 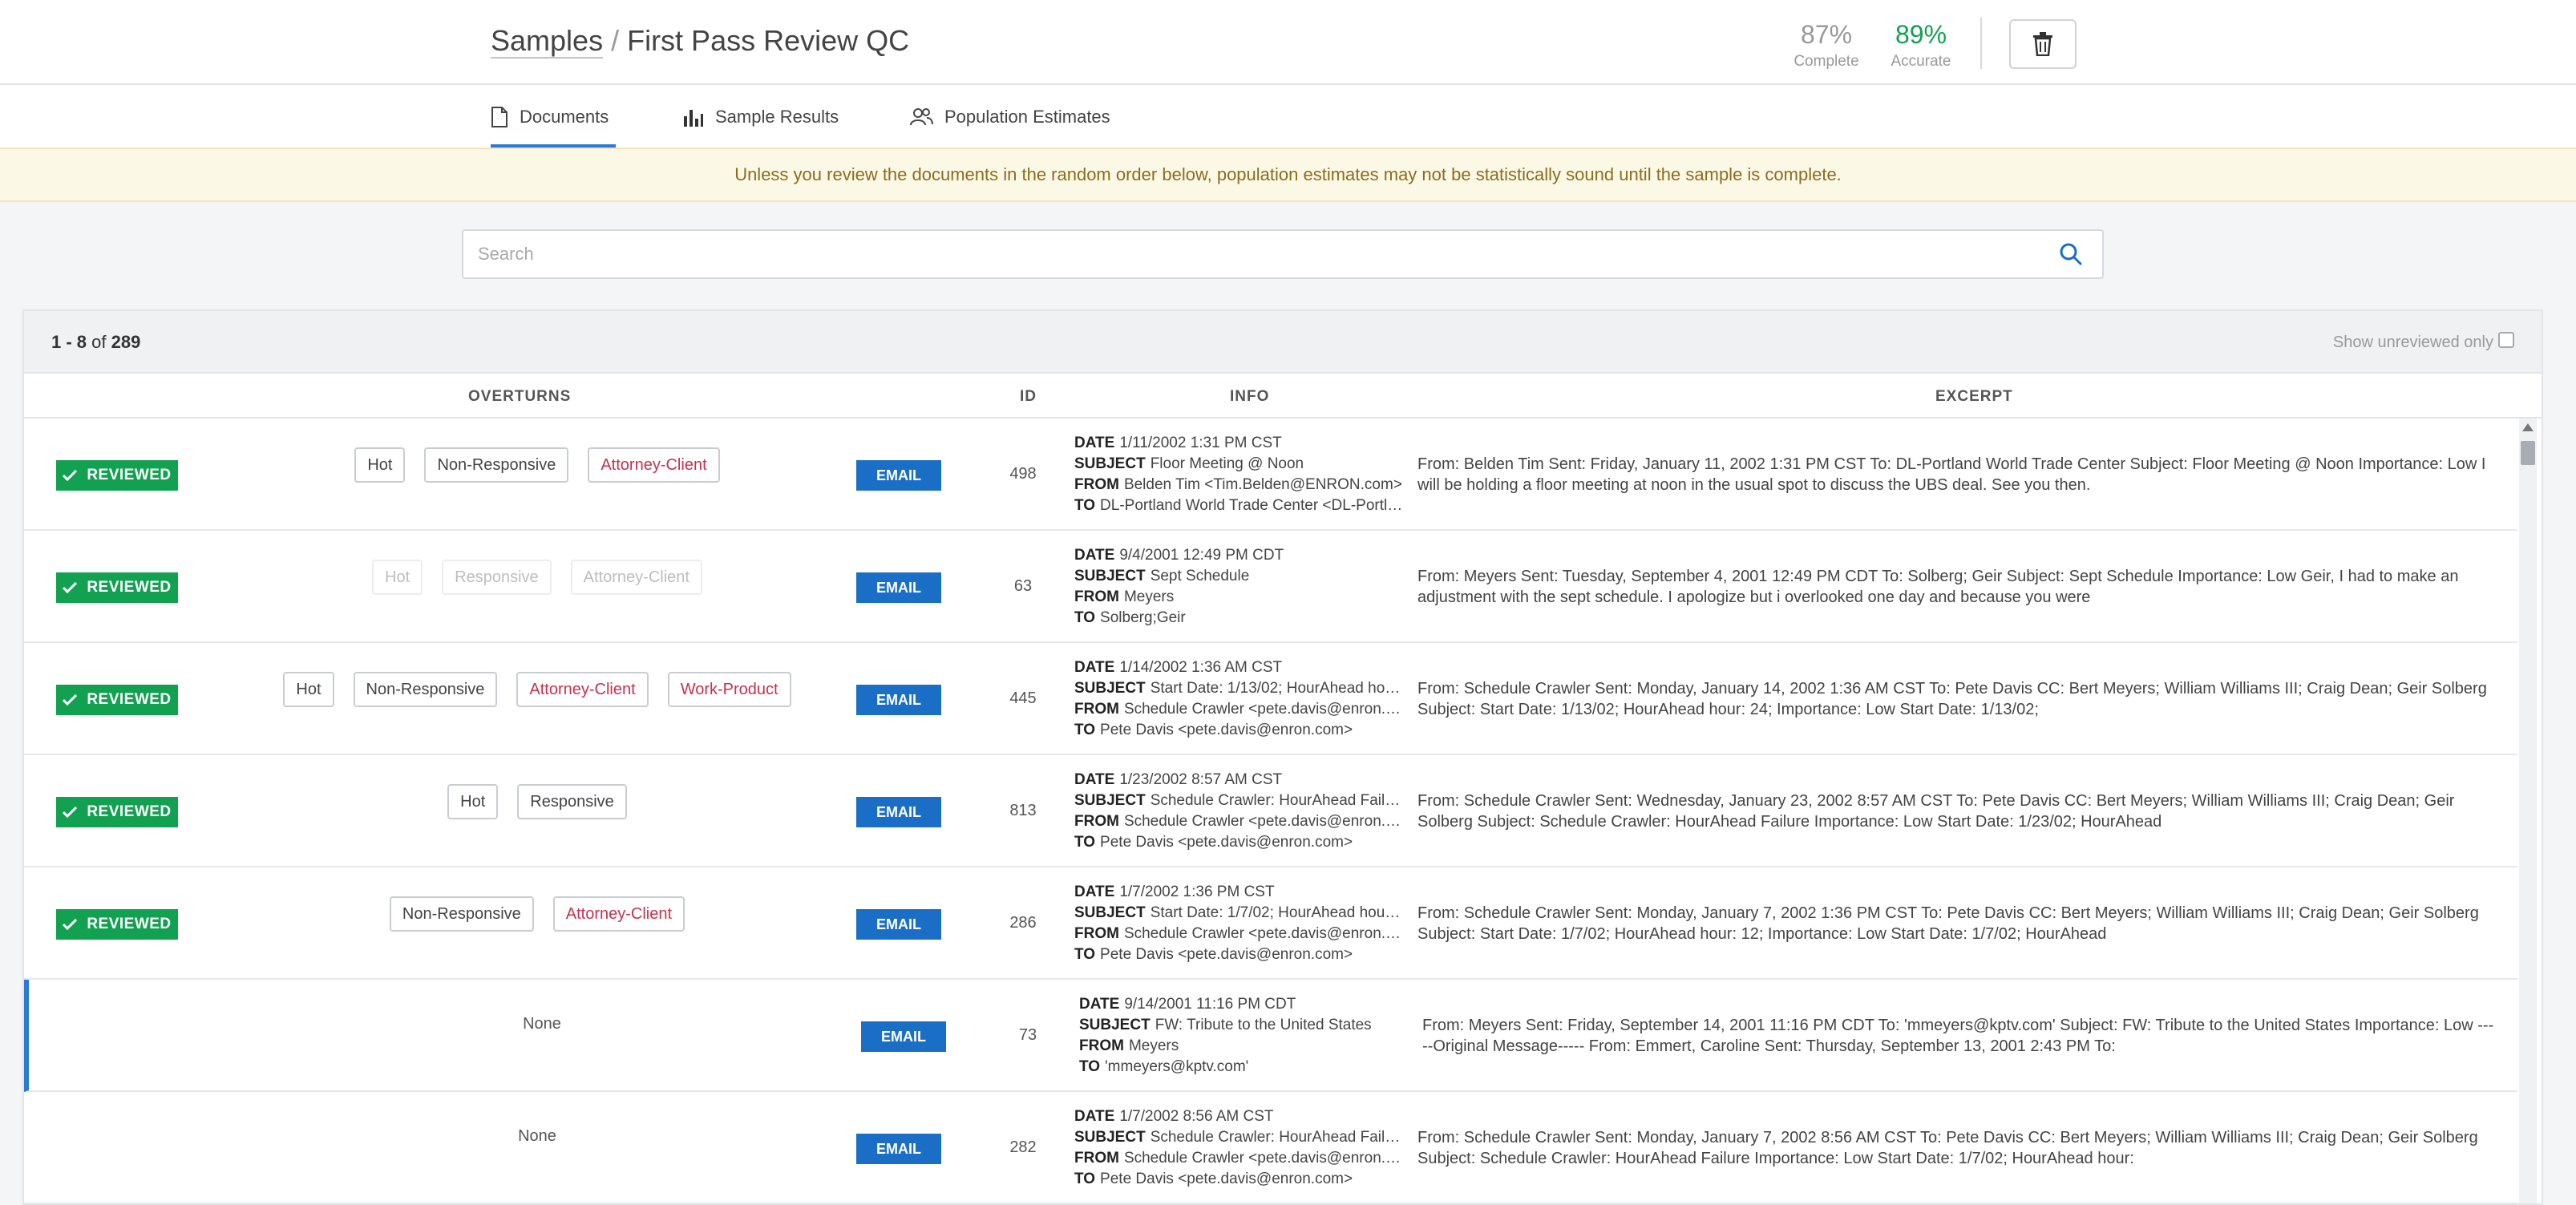 What do you see at coordinates (1143, 617) in the screenshot?
I see `info-to-value: Solberg;Geir` at bounding box center [1143, 617].